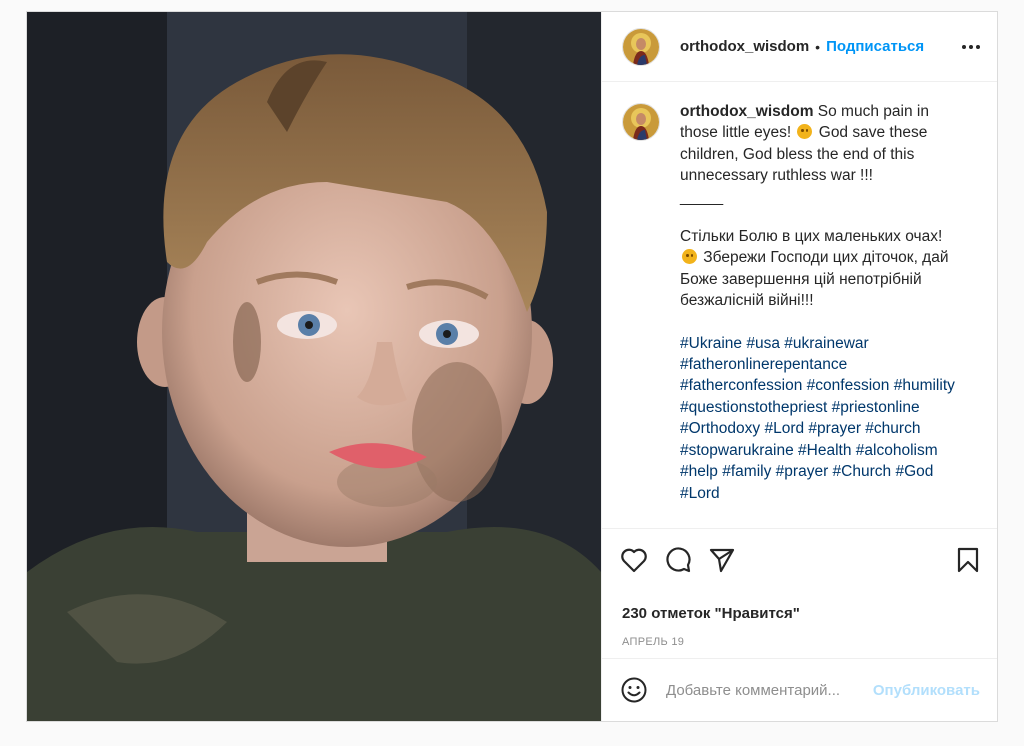 Image resolution: width=1024 pixels, height=746 pixels. Describe the element at coordinates (799, 593) in the screenshot. I see `post-actions: 230 отметок "Нравится" АПРЕЛЬ 19` at that location.